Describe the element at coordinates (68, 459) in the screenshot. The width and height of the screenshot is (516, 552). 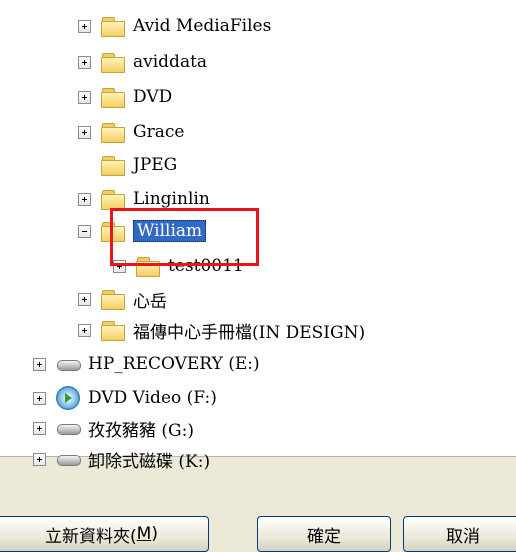
I see `removable-drive-icon` at that location.